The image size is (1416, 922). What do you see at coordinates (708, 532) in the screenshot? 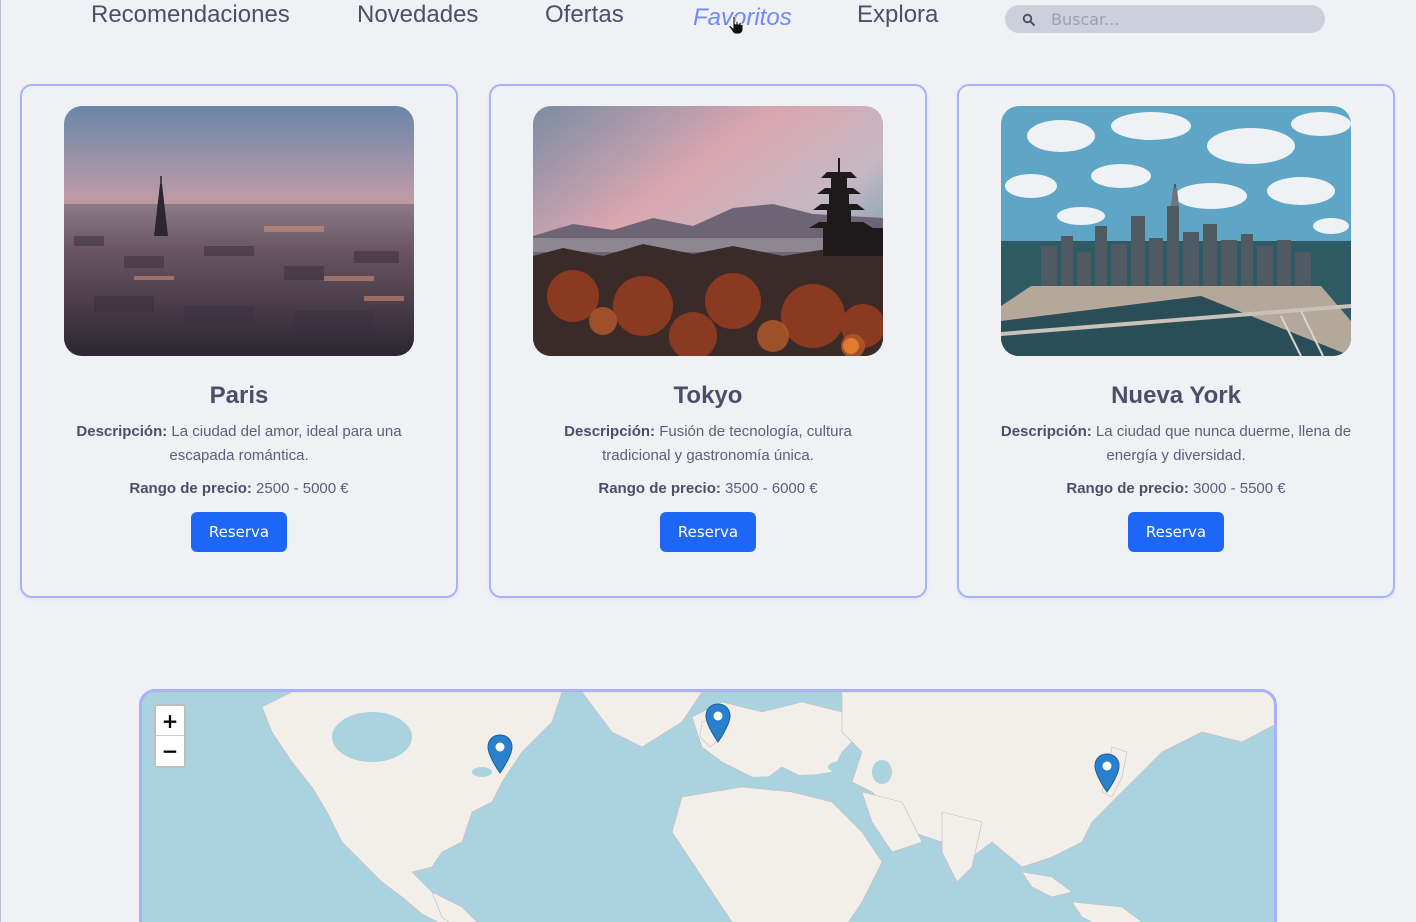
I see `reserve-button-tokyo: Reserva` at bounding box center [708, 532].